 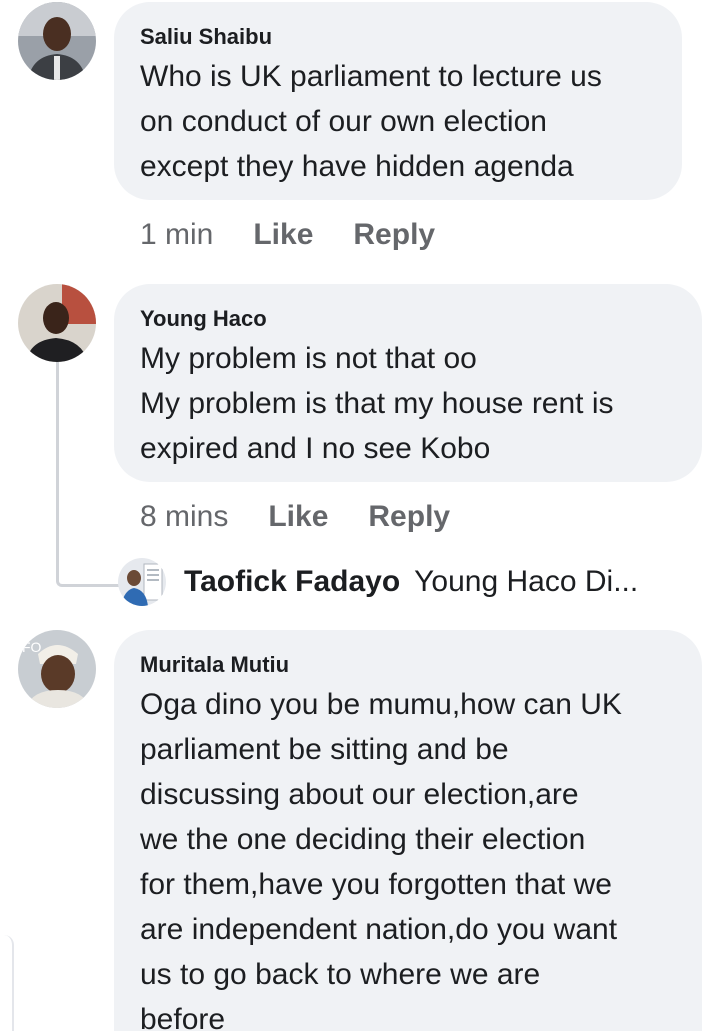 I want to click on comment-author: Saliu Shaibu, so click(x=398, y=37).